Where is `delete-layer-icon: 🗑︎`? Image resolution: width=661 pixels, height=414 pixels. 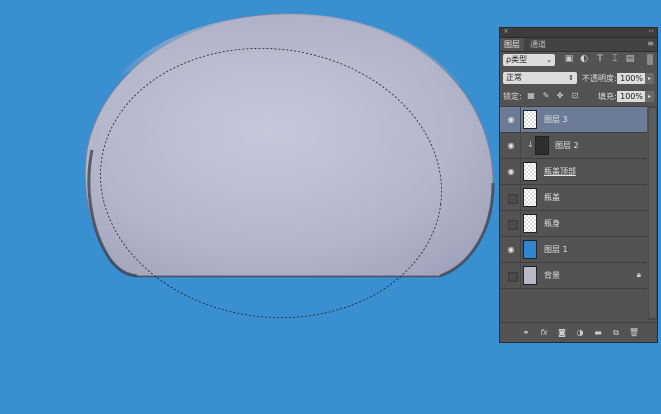 delete-layer-icon: 🗑︎ is located at coordinates (634, 333).